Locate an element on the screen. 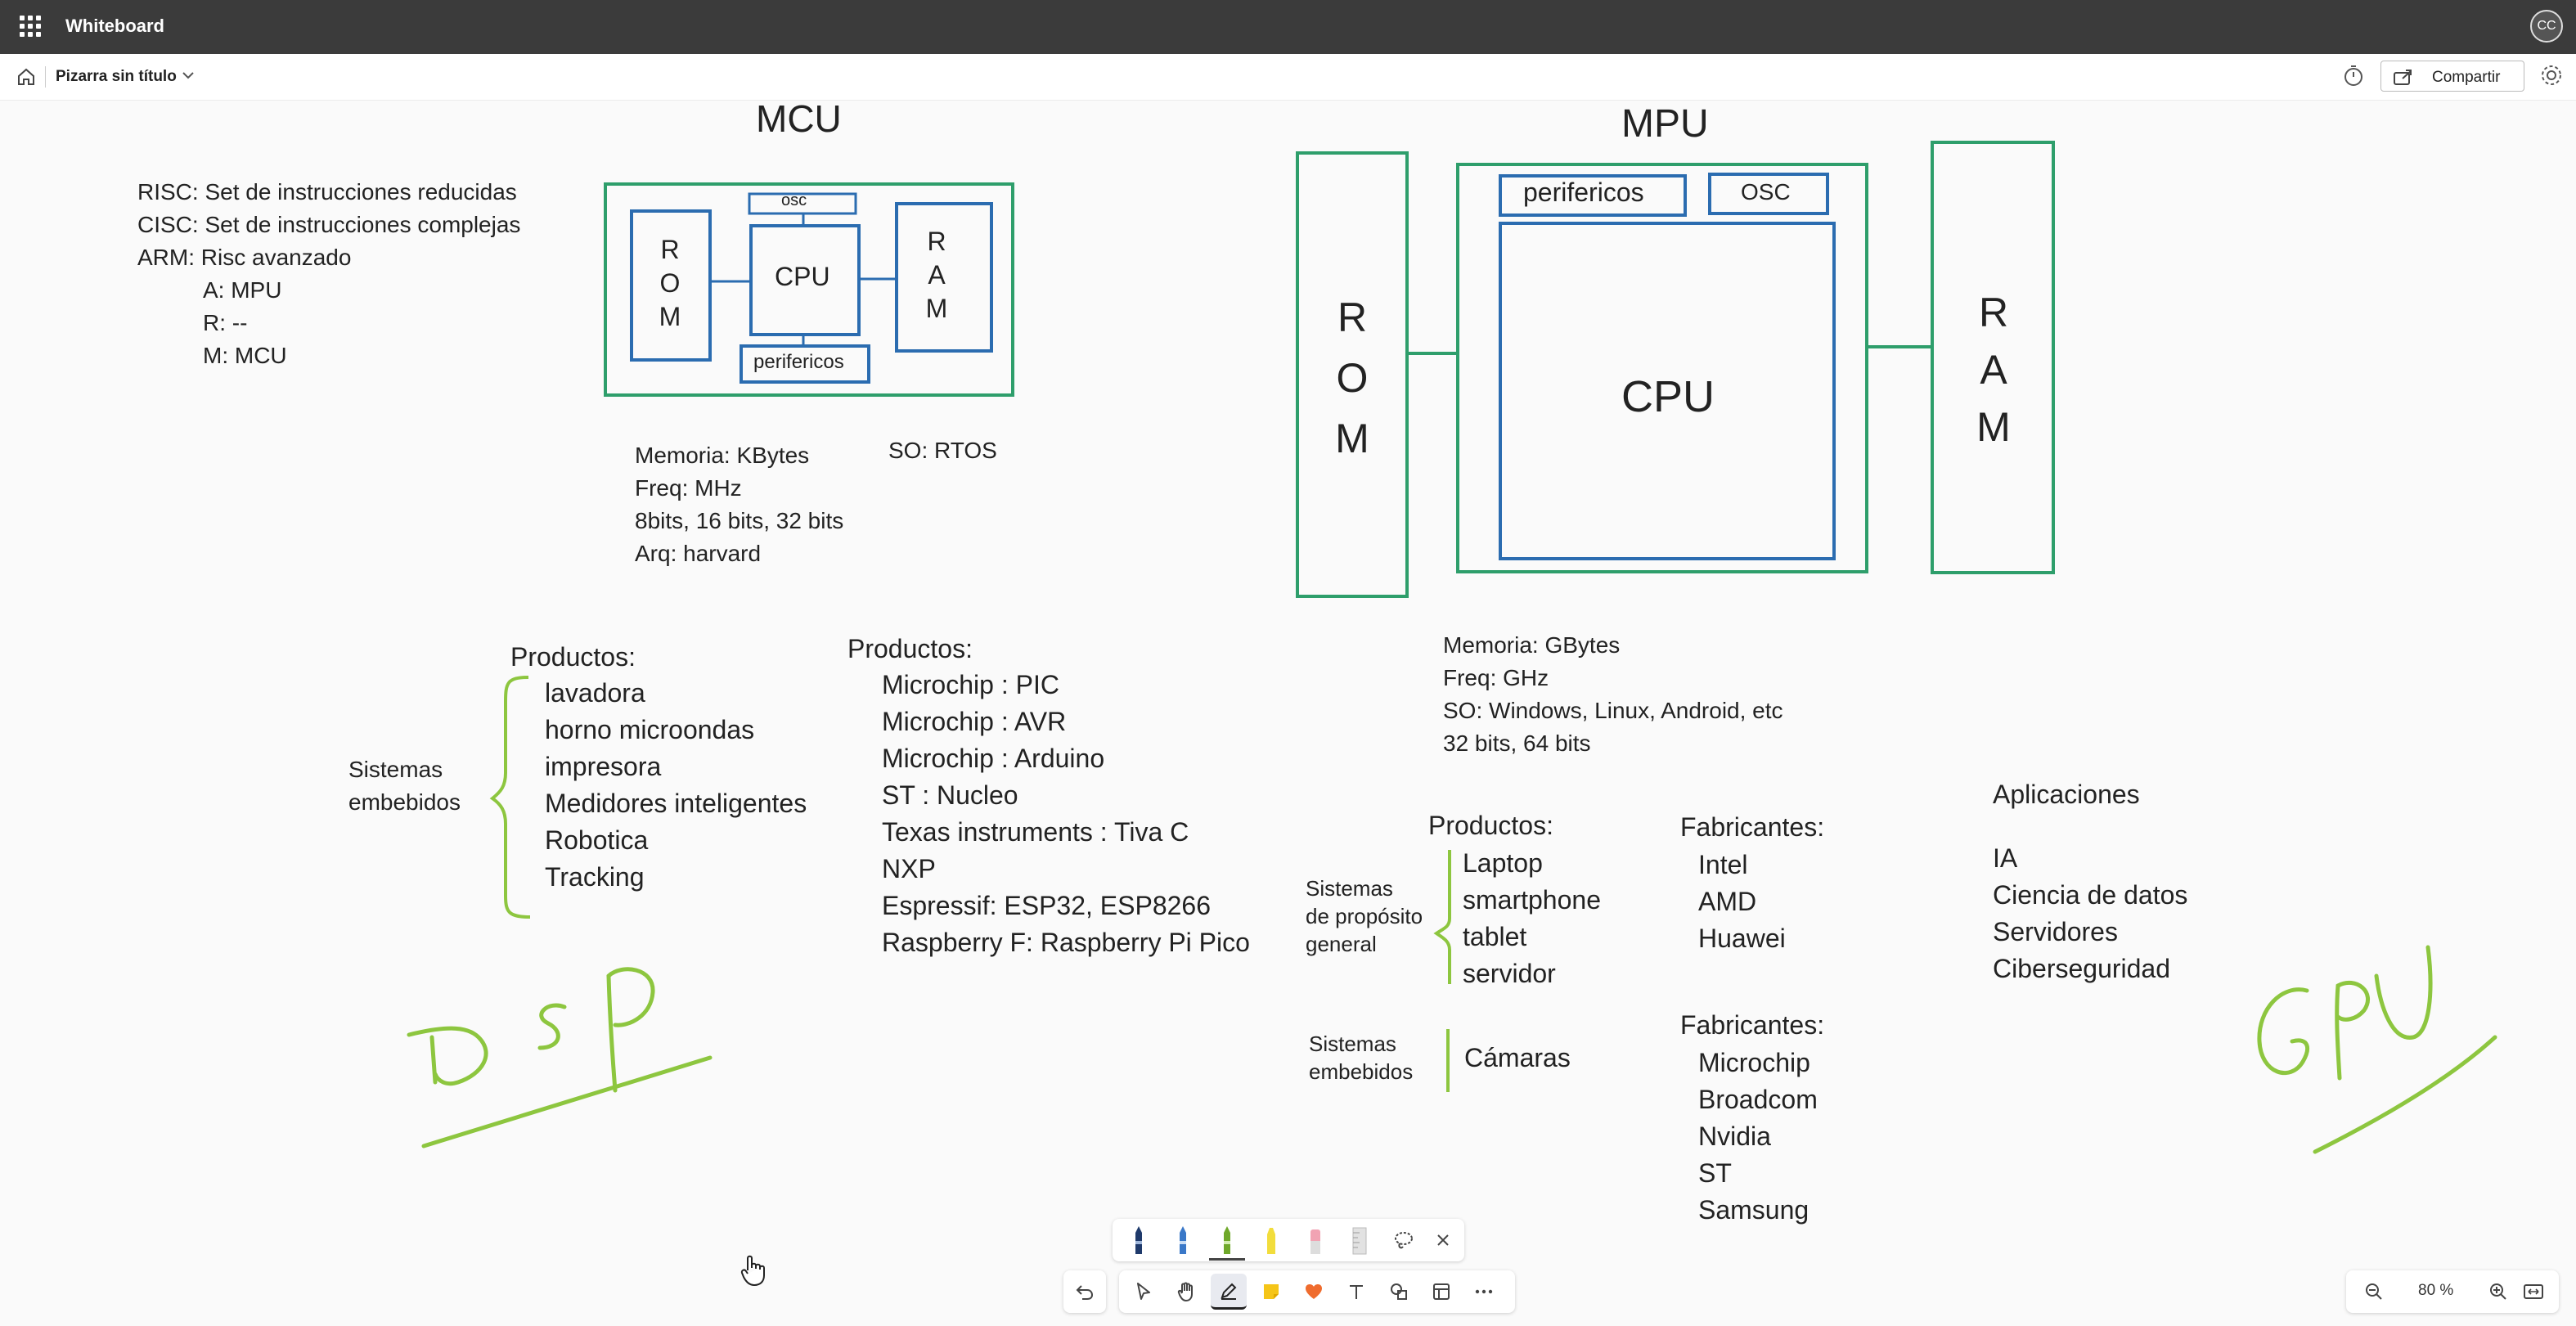  list-item: Texas instruments : Tiva C is located at coordinates (1036, 832).